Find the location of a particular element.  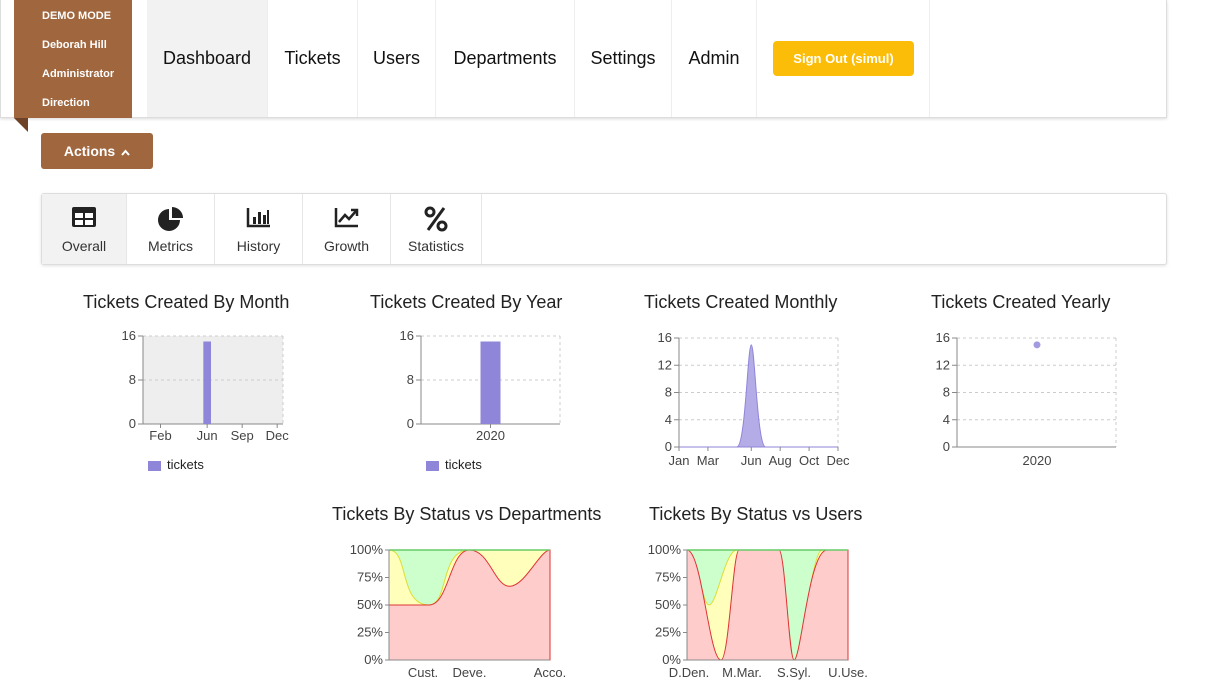

legend-by-year: tickets is located at coordinates (454, 464).